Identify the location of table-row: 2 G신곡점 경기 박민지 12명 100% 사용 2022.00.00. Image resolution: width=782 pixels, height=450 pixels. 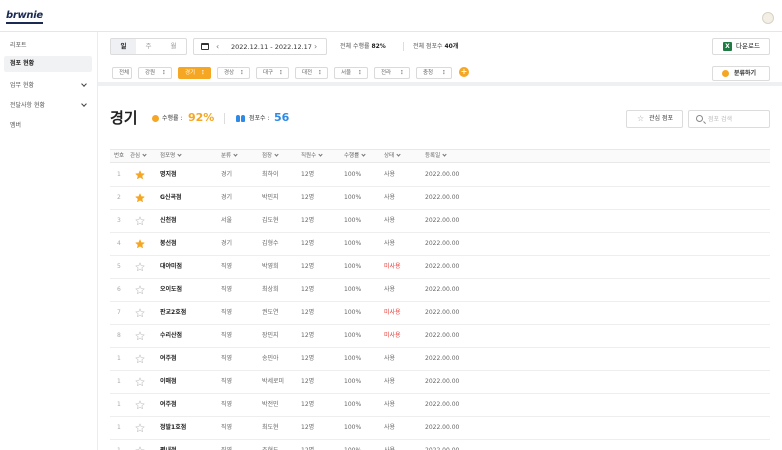
(440, 198).